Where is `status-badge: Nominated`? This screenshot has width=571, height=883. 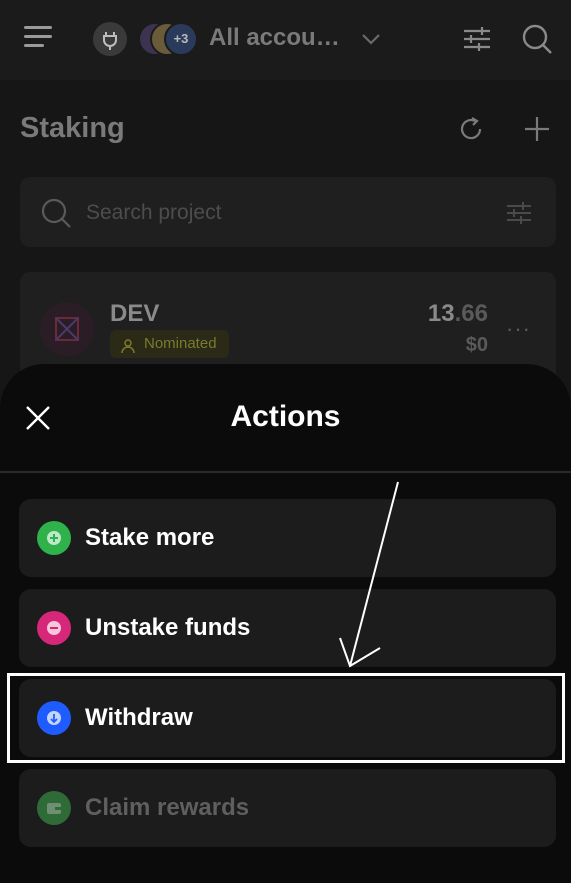 status-badge: Nominated is located at coordinates (169, 344).